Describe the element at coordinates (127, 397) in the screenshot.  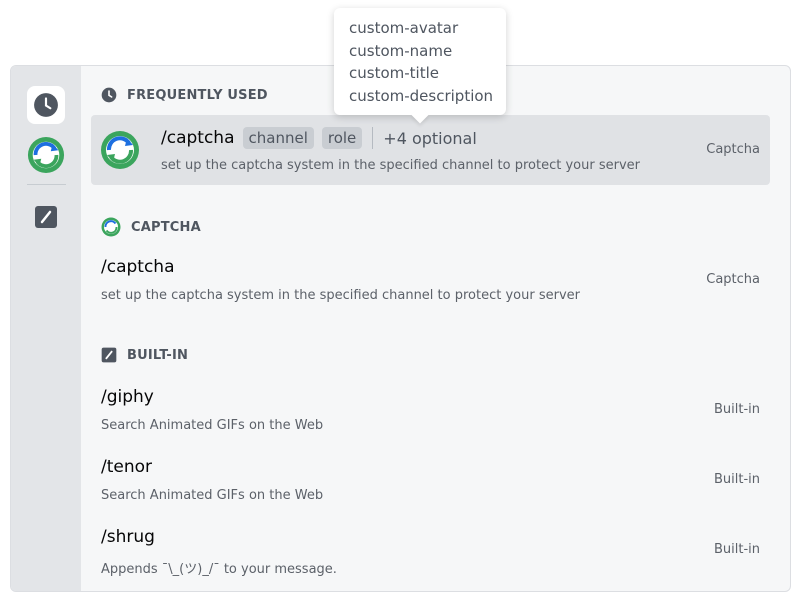
I see `command-name: /giphy` at that location.